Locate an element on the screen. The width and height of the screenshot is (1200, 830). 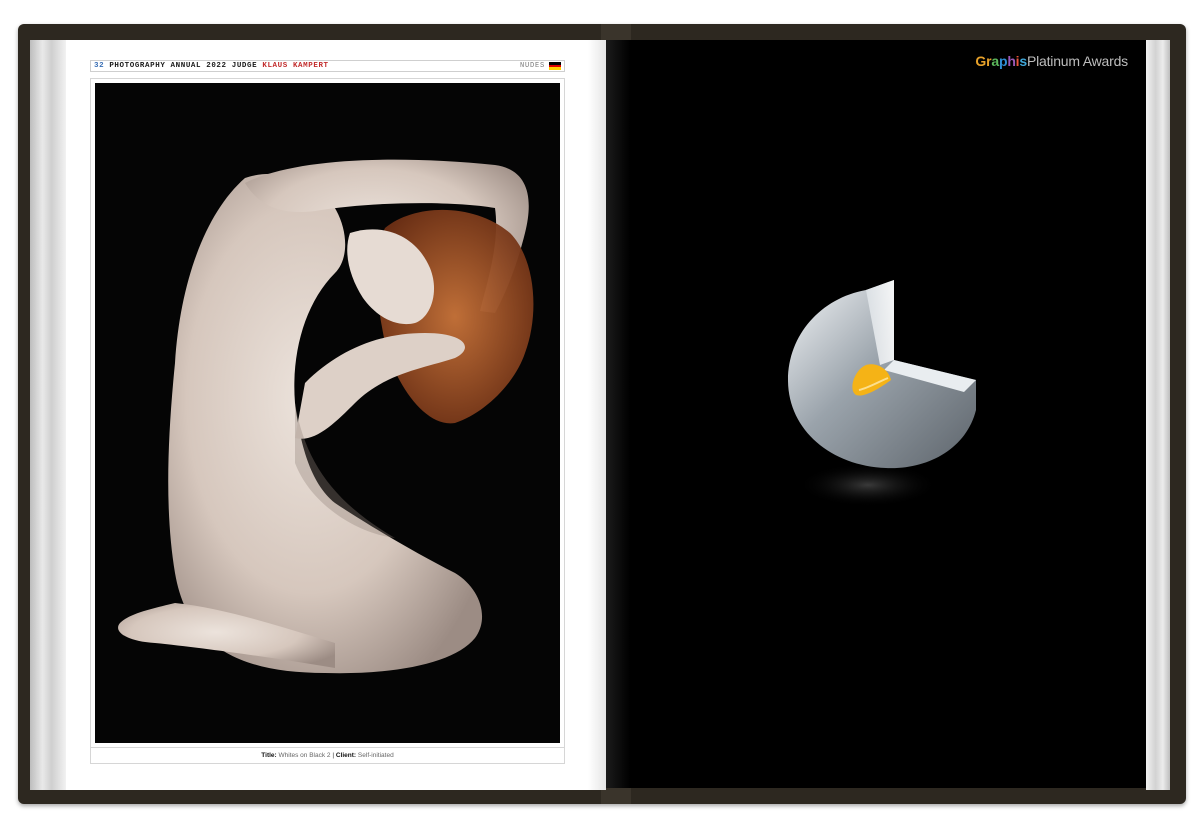
graphis-platinum-awards-logo: GraphisPlatinum Awards is located at coordinates (1051, 61).